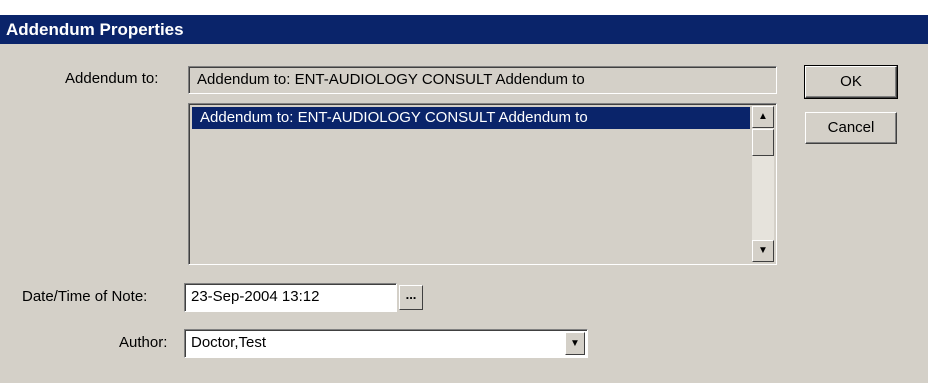 This screenshot has height=383, width=928. I want to click on top-strip, so click(464, 7).